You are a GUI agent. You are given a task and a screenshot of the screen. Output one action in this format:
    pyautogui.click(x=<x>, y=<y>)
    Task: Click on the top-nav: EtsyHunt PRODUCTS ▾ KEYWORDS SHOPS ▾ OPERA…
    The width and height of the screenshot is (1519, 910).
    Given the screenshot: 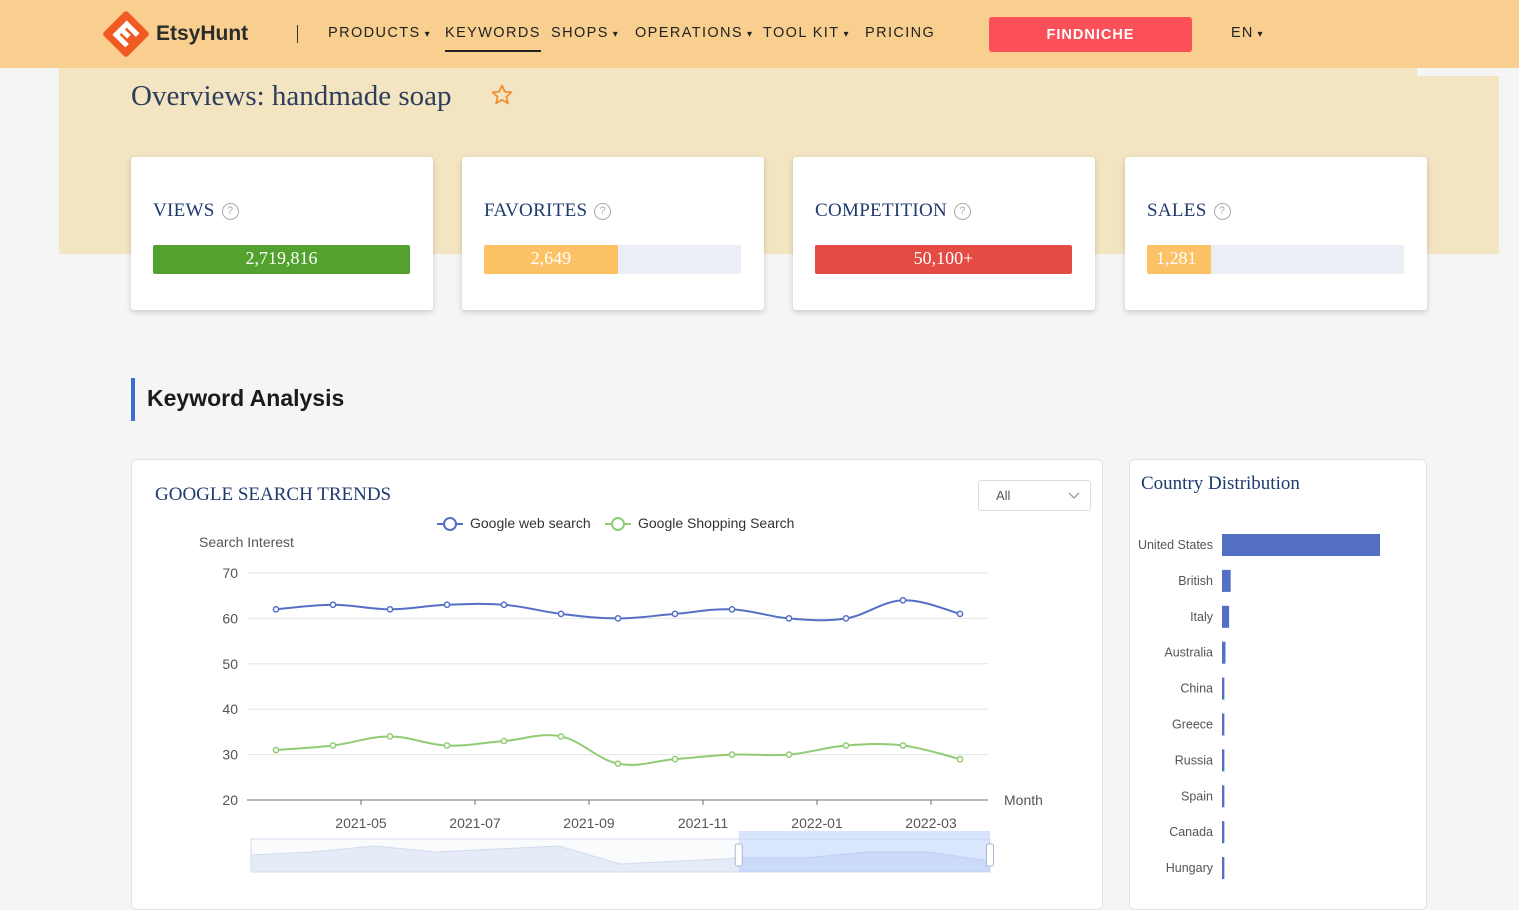 What is the action you would take?
    pyautogui.click(x=759, y=34)
    